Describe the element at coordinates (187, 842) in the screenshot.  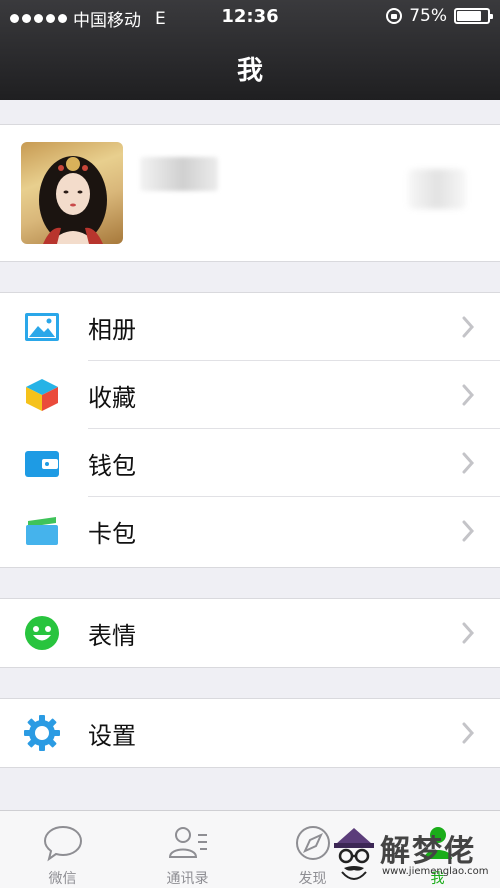
I see `contacts-icon` at that location.